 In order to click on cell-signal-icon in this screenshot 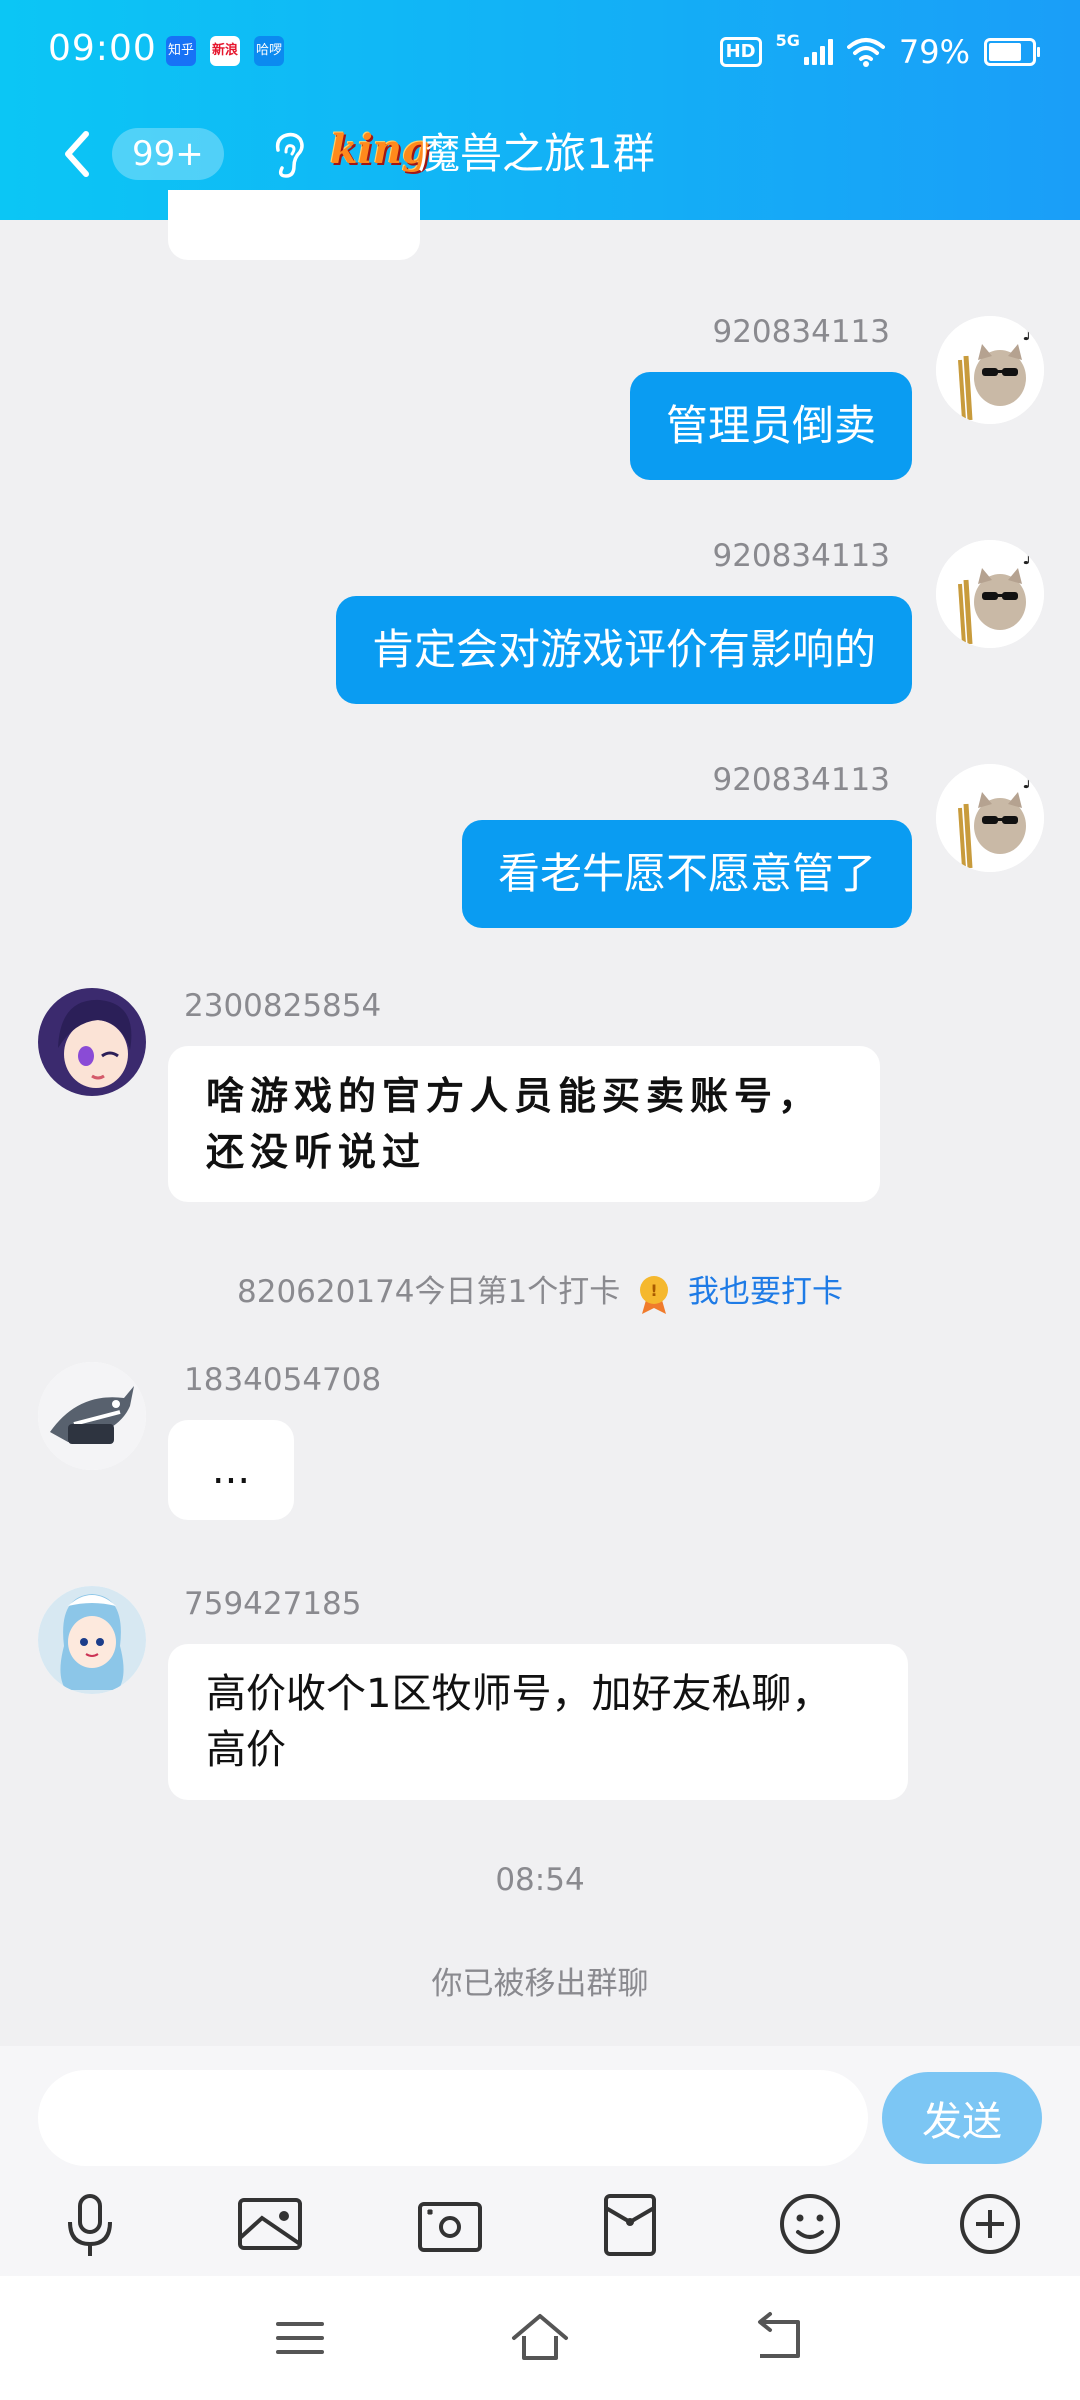, I will do `click(818, 52)`.